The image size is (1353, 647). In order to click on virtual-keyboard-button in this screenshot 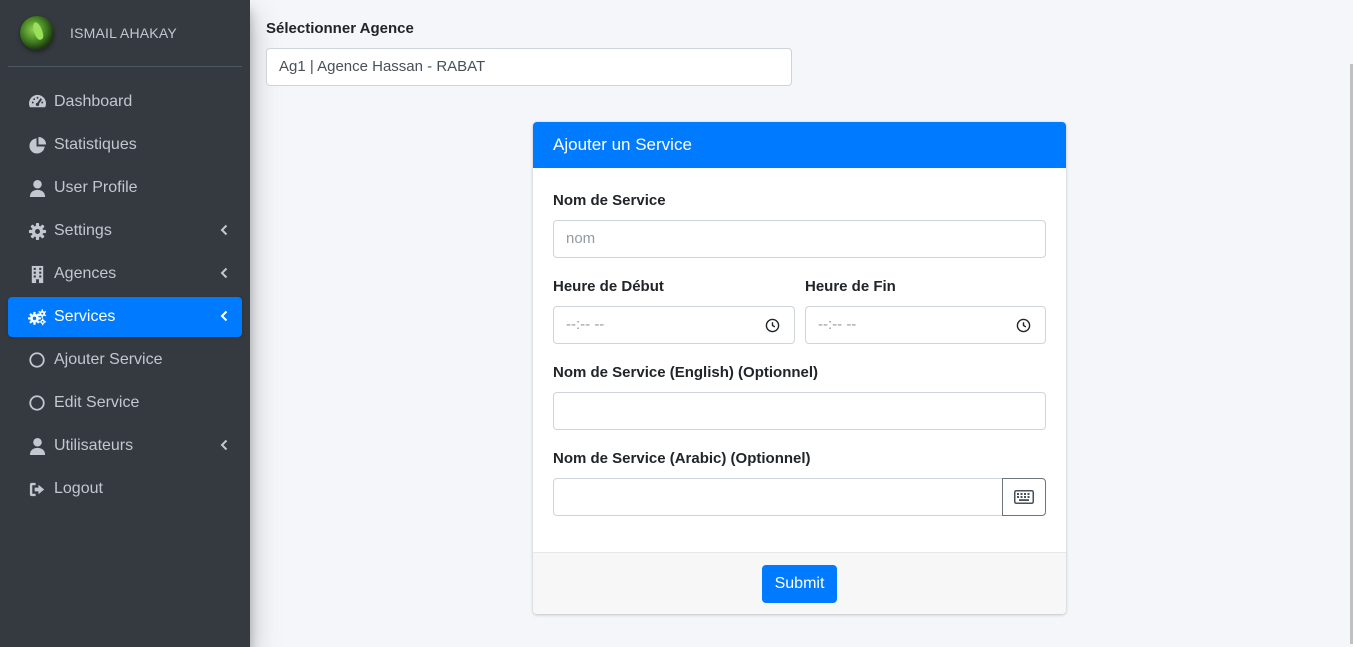, I will do `click(1024, 497)`.